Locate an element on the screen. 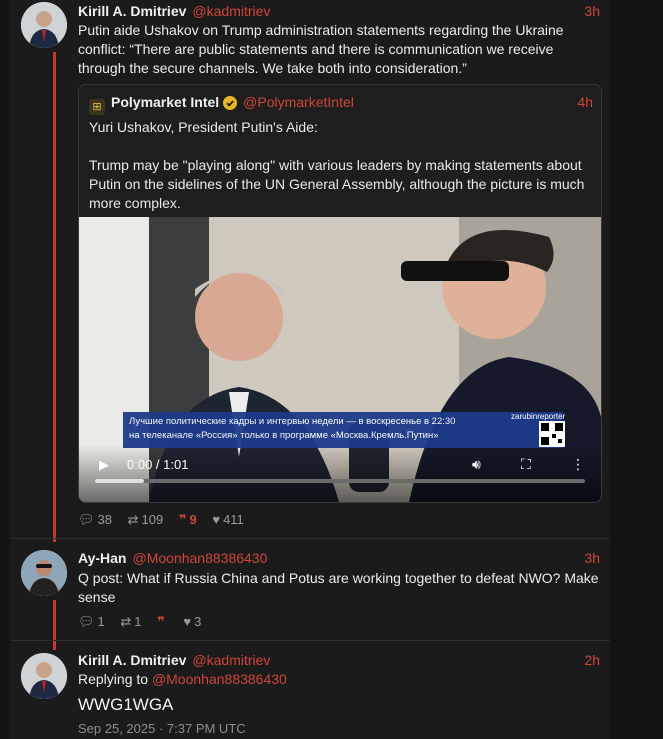 The image size is (663, 739). quote-line-1: Yuri Ushakov, President Putin's Aide: is located at coordinates (203, 127).